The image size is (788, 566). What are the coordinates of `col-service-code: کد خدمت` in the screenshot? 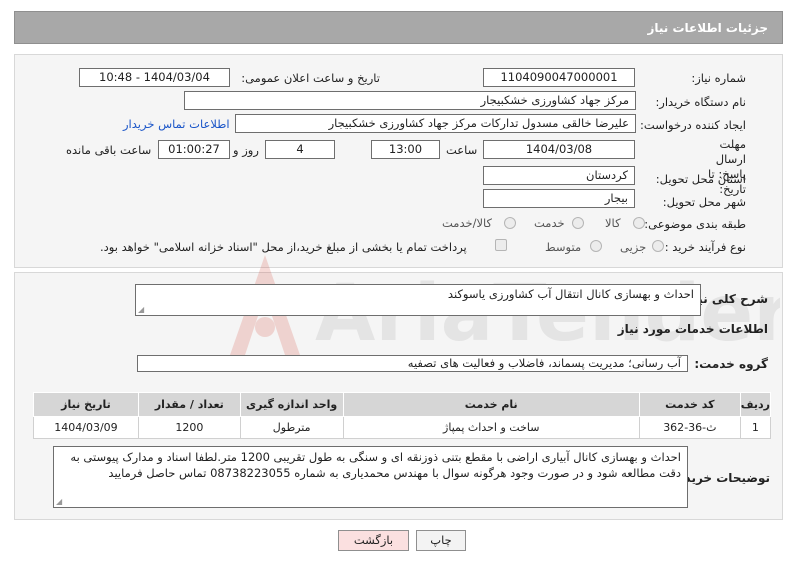 It's located at (689, 404).